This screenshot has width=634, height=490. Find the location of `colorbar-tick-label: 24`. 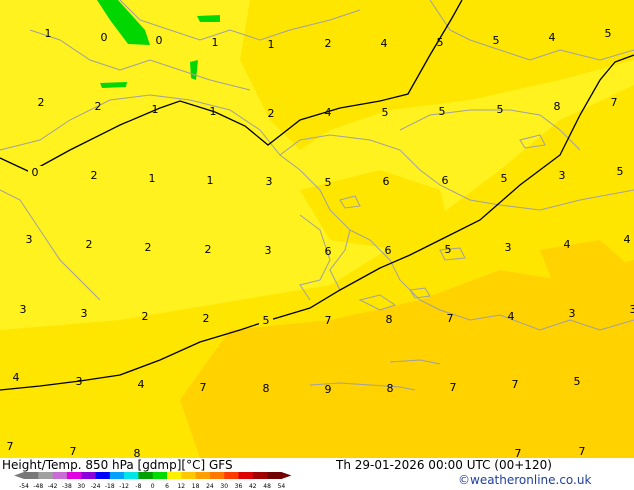

colorbar-tick-label: 24 is located at coordinates (210, 486).